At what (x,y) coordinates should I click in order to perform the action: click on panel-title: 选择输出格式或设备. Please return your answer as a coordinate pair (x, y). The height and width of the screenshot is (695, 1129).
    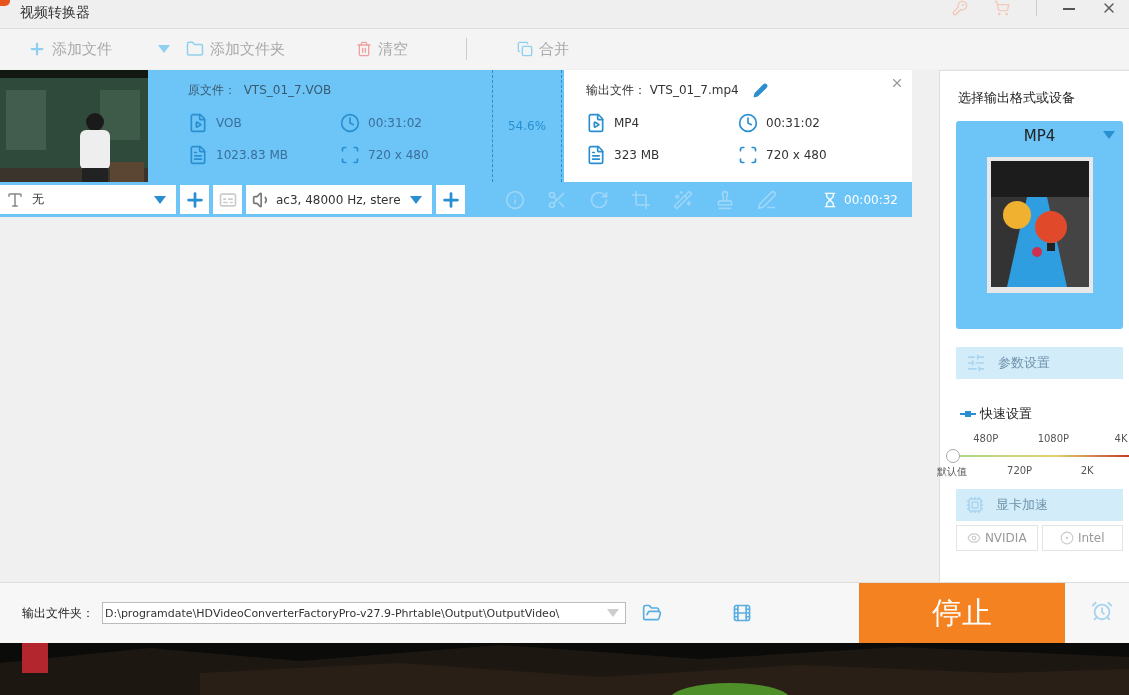
    Looking at the image, I should click on (1017, 98).